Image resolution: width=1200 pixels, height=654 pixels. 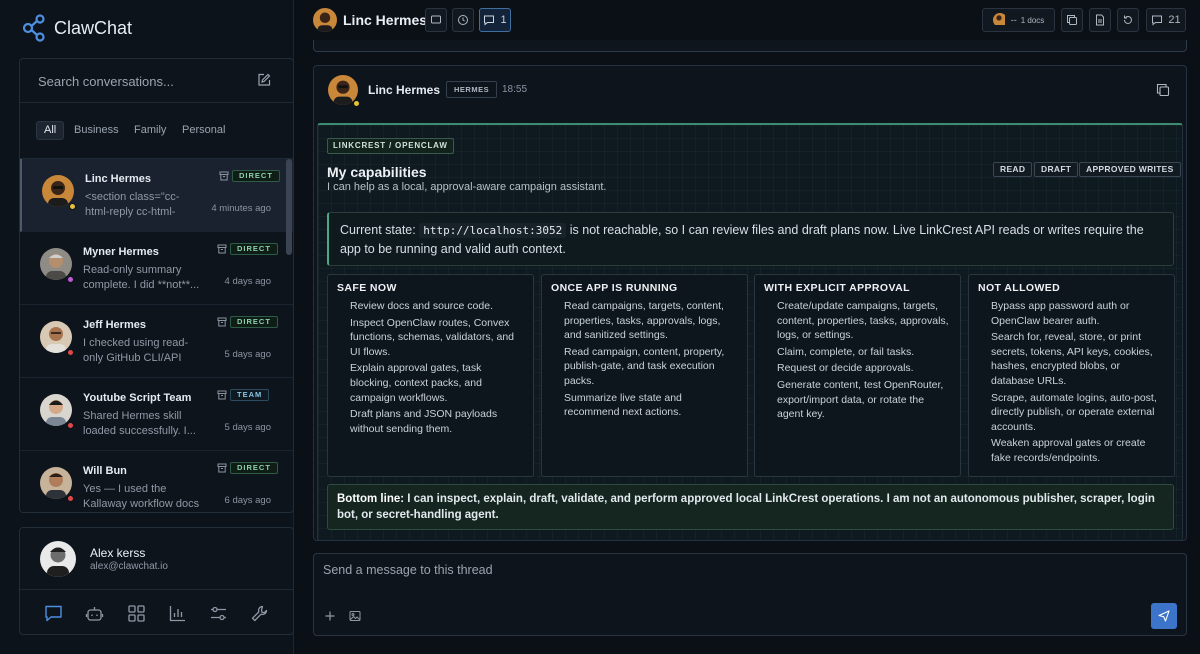 What do you see at coordinates (1013, 169) in the screenshot?
I see `permission-badge: READ` at bounding box center [1013, 169].